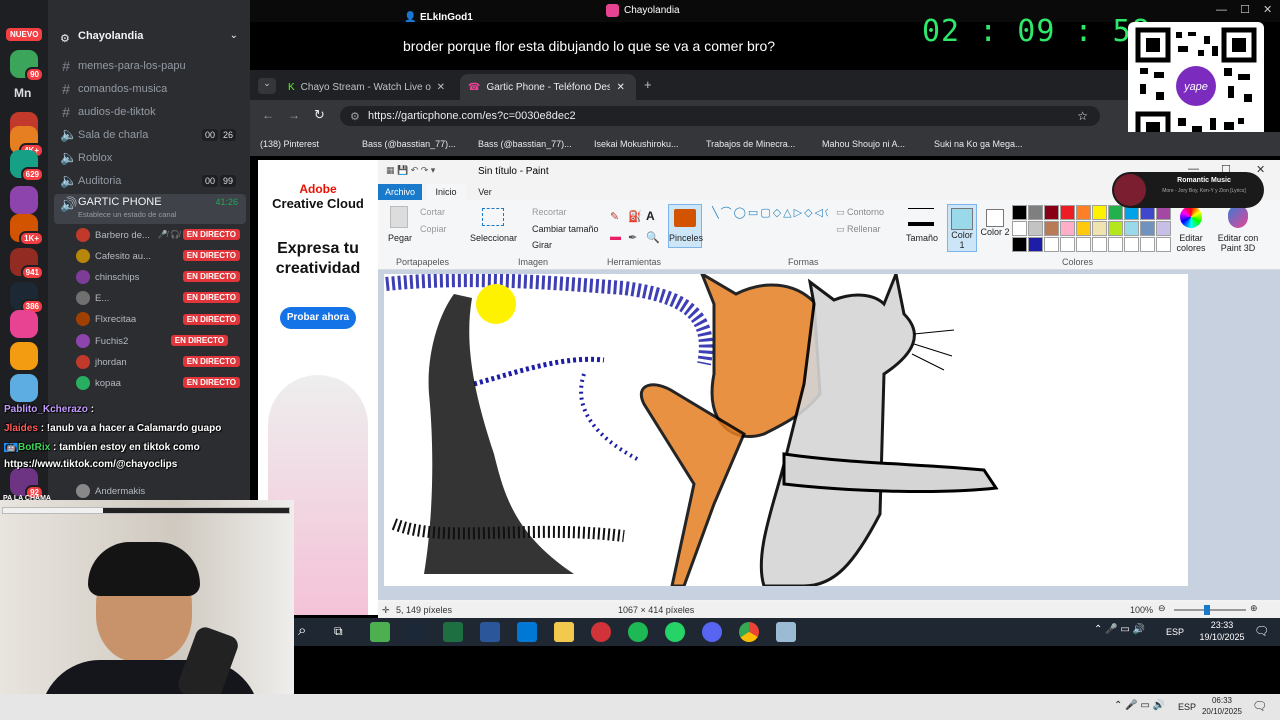 This screenshot has width=1280, height=720. What do you see at coordinates (153, 66) in the screenshot?
I see `channel-item: # memes-para-los-papu` at bounding box center [153, 66].